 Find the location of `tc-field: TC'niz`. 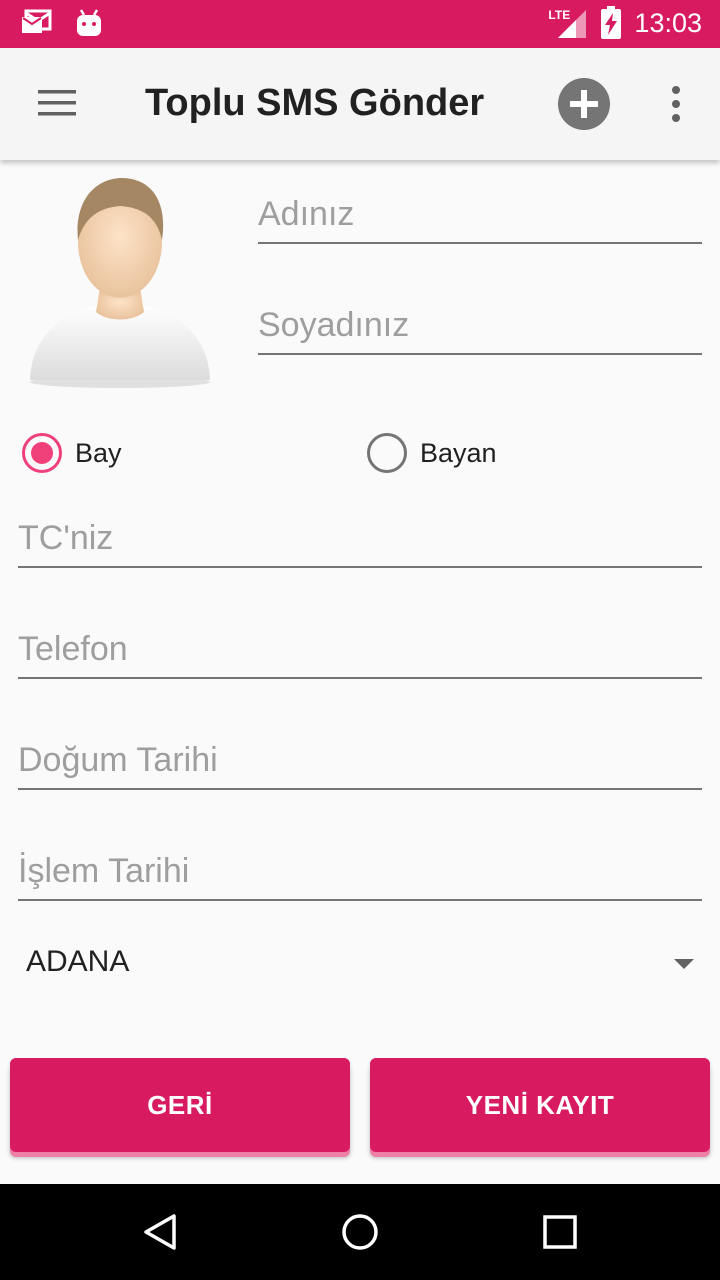

tc-field: TC'niz is located at coordinates (360, 540).